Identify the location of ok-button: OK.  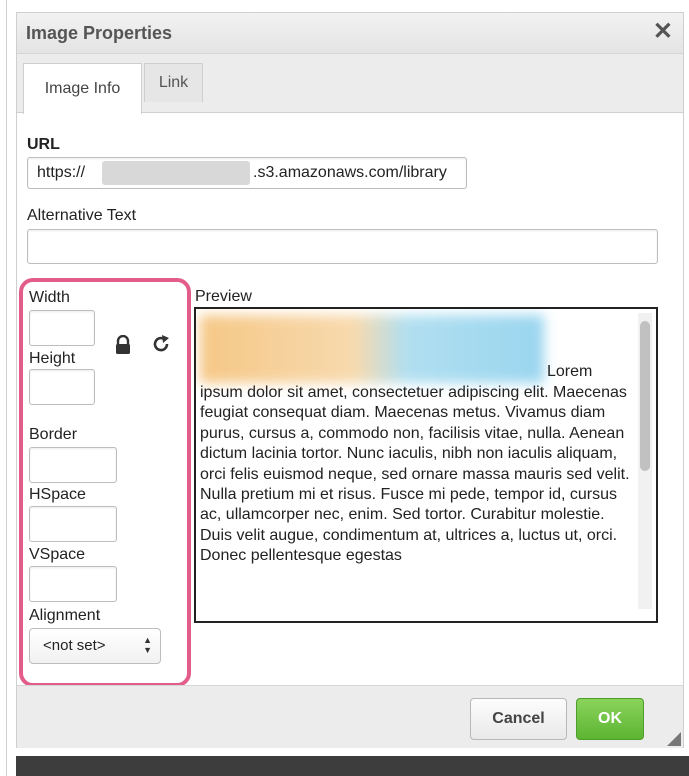
(610, 719).